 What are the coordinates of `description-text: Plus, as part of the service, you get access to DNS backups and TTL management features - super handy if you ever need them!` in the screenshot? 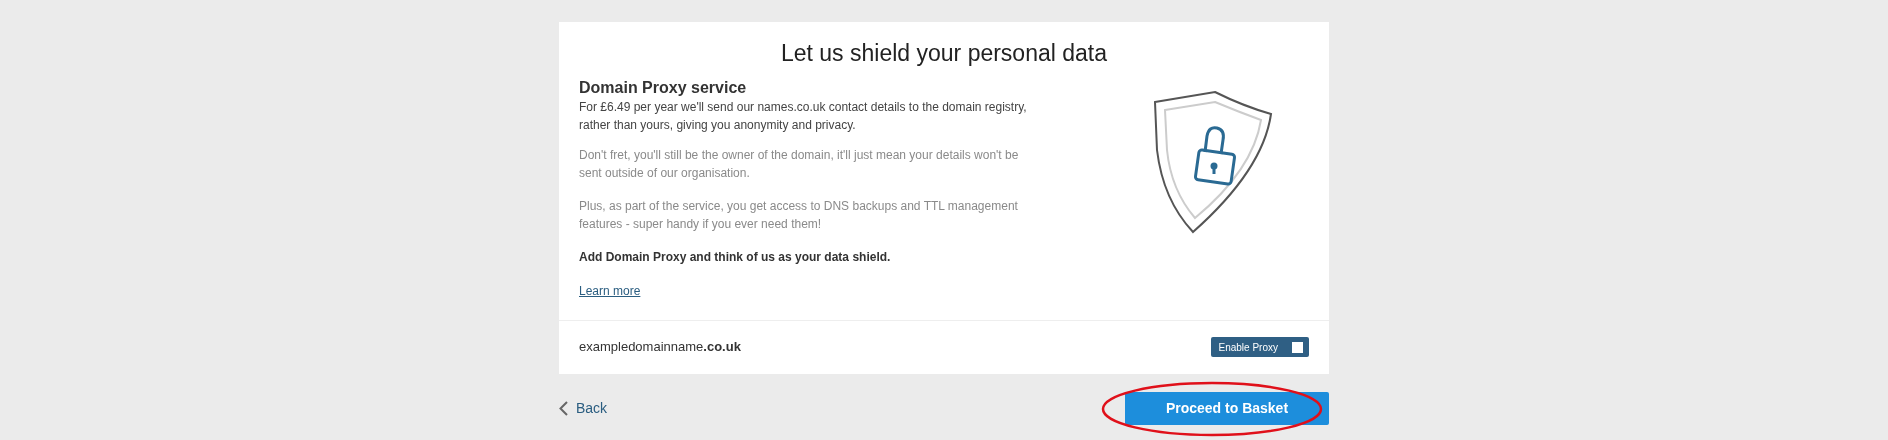 It's located at (799, 215).